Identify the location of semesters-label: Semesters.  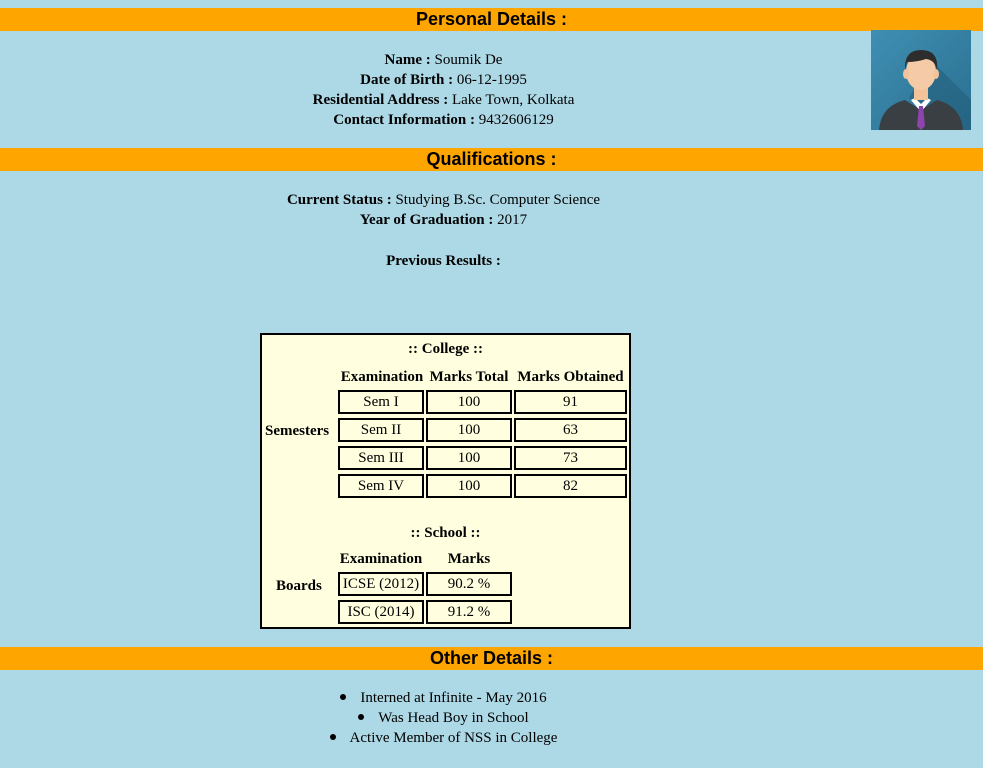
(297, 431).